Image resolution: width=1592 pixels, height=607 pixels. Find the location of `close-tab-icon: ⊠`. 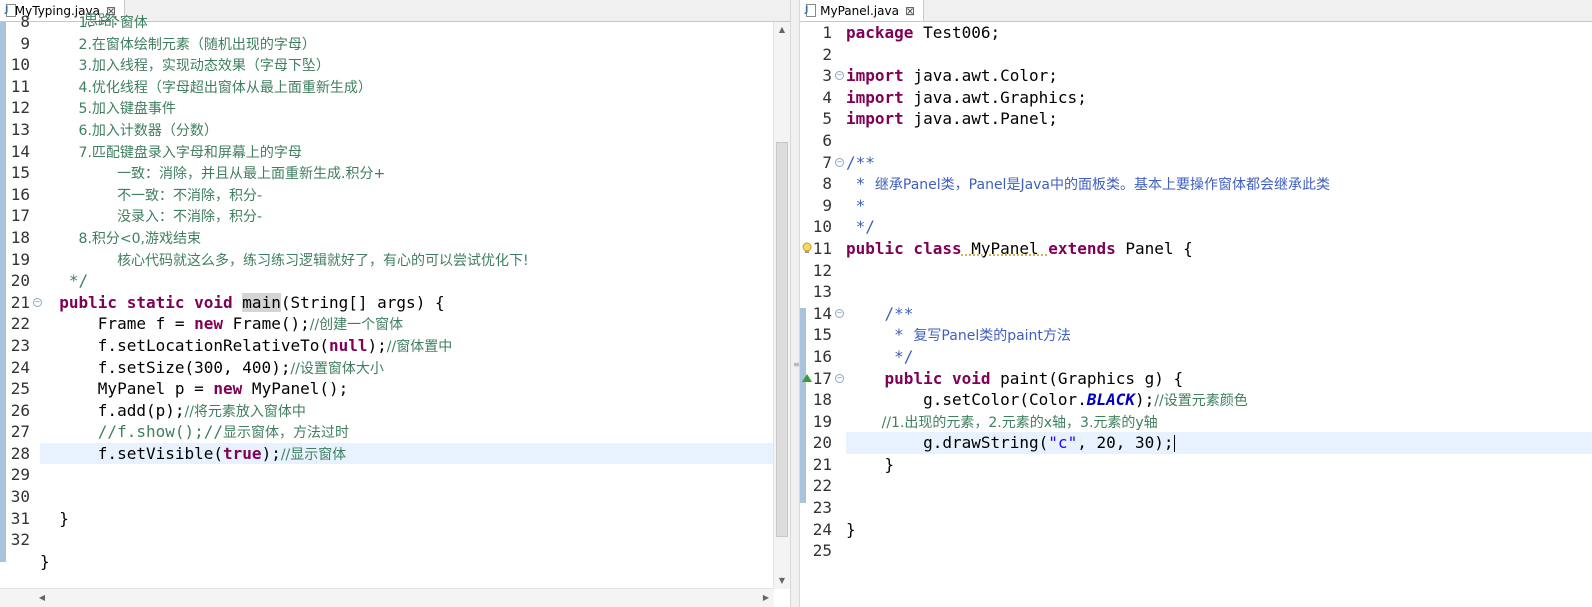

close-tab-icon: ⊠ is located at coordinates (910, 11).